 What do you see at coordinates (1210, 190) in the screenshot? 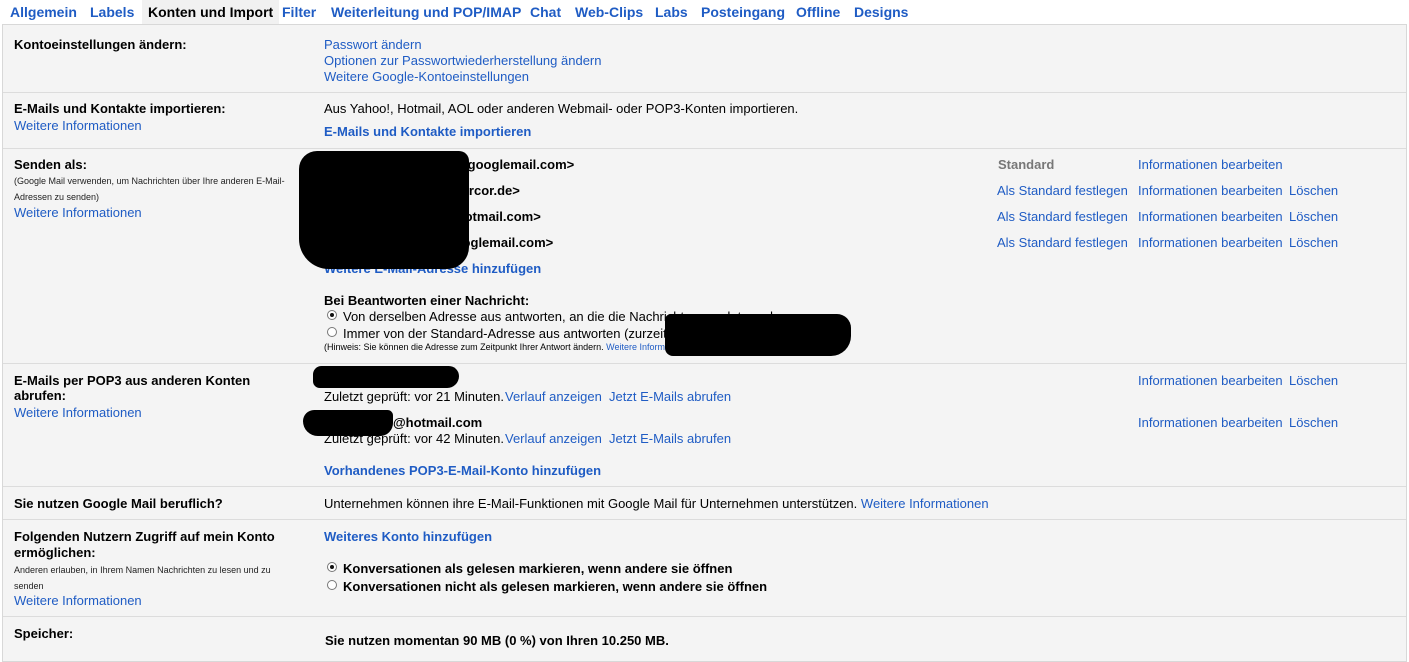
I see `edit-info-link-2: Informationen bearbeiten` at bounding box center [1210, 190].